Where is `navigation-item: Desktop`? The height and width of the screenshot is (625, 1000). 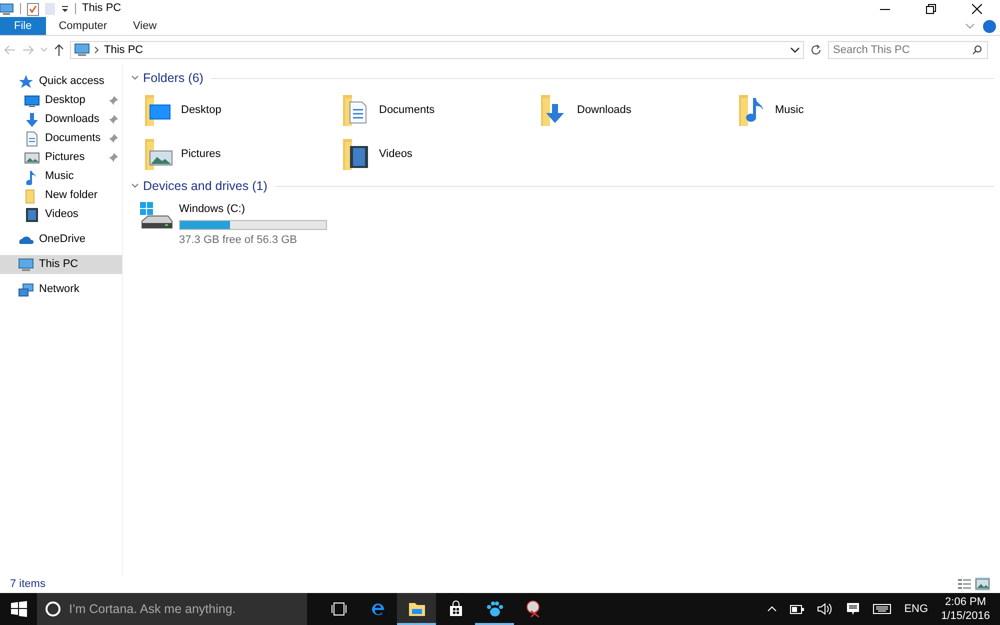
navigation-item: Desktop is located at coordinates (61, 100).